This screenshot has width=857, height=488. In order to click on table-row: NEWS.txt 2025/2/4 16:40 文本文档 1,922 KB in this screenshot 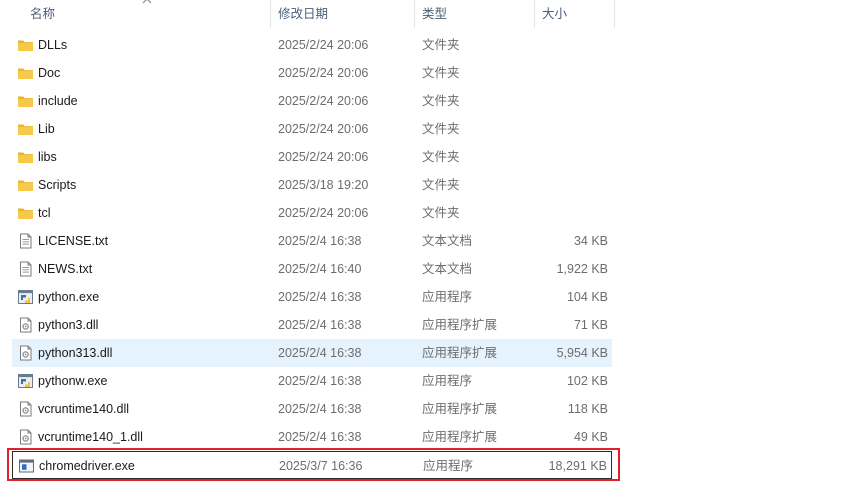, I will do `click(312, 269)`.